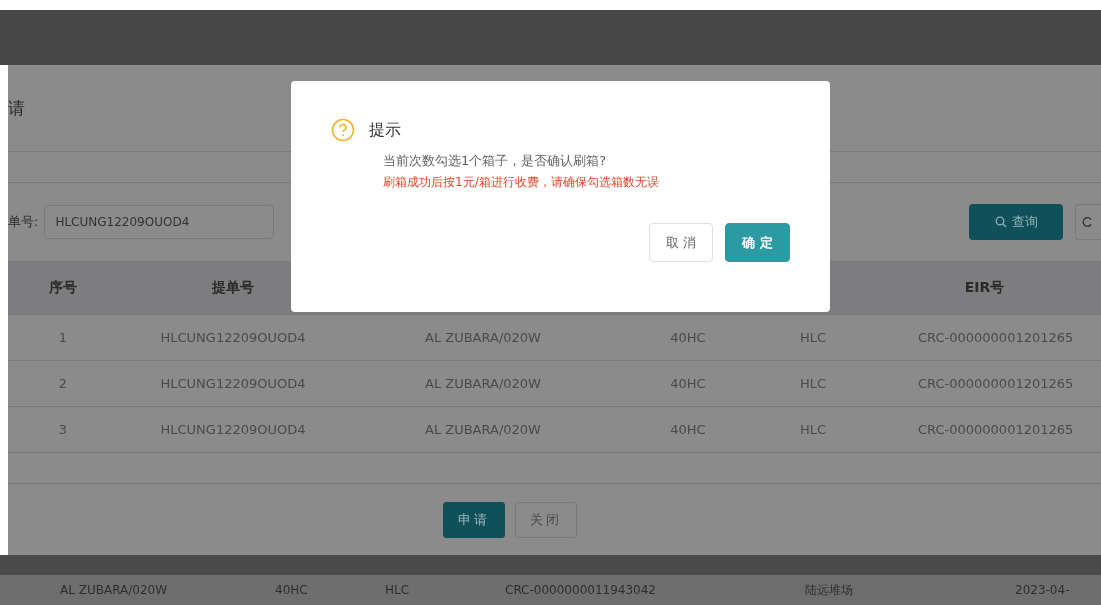 This screenshot has width=1101, height=605. I want to click on apply-button: 申请, so click(473, 519).